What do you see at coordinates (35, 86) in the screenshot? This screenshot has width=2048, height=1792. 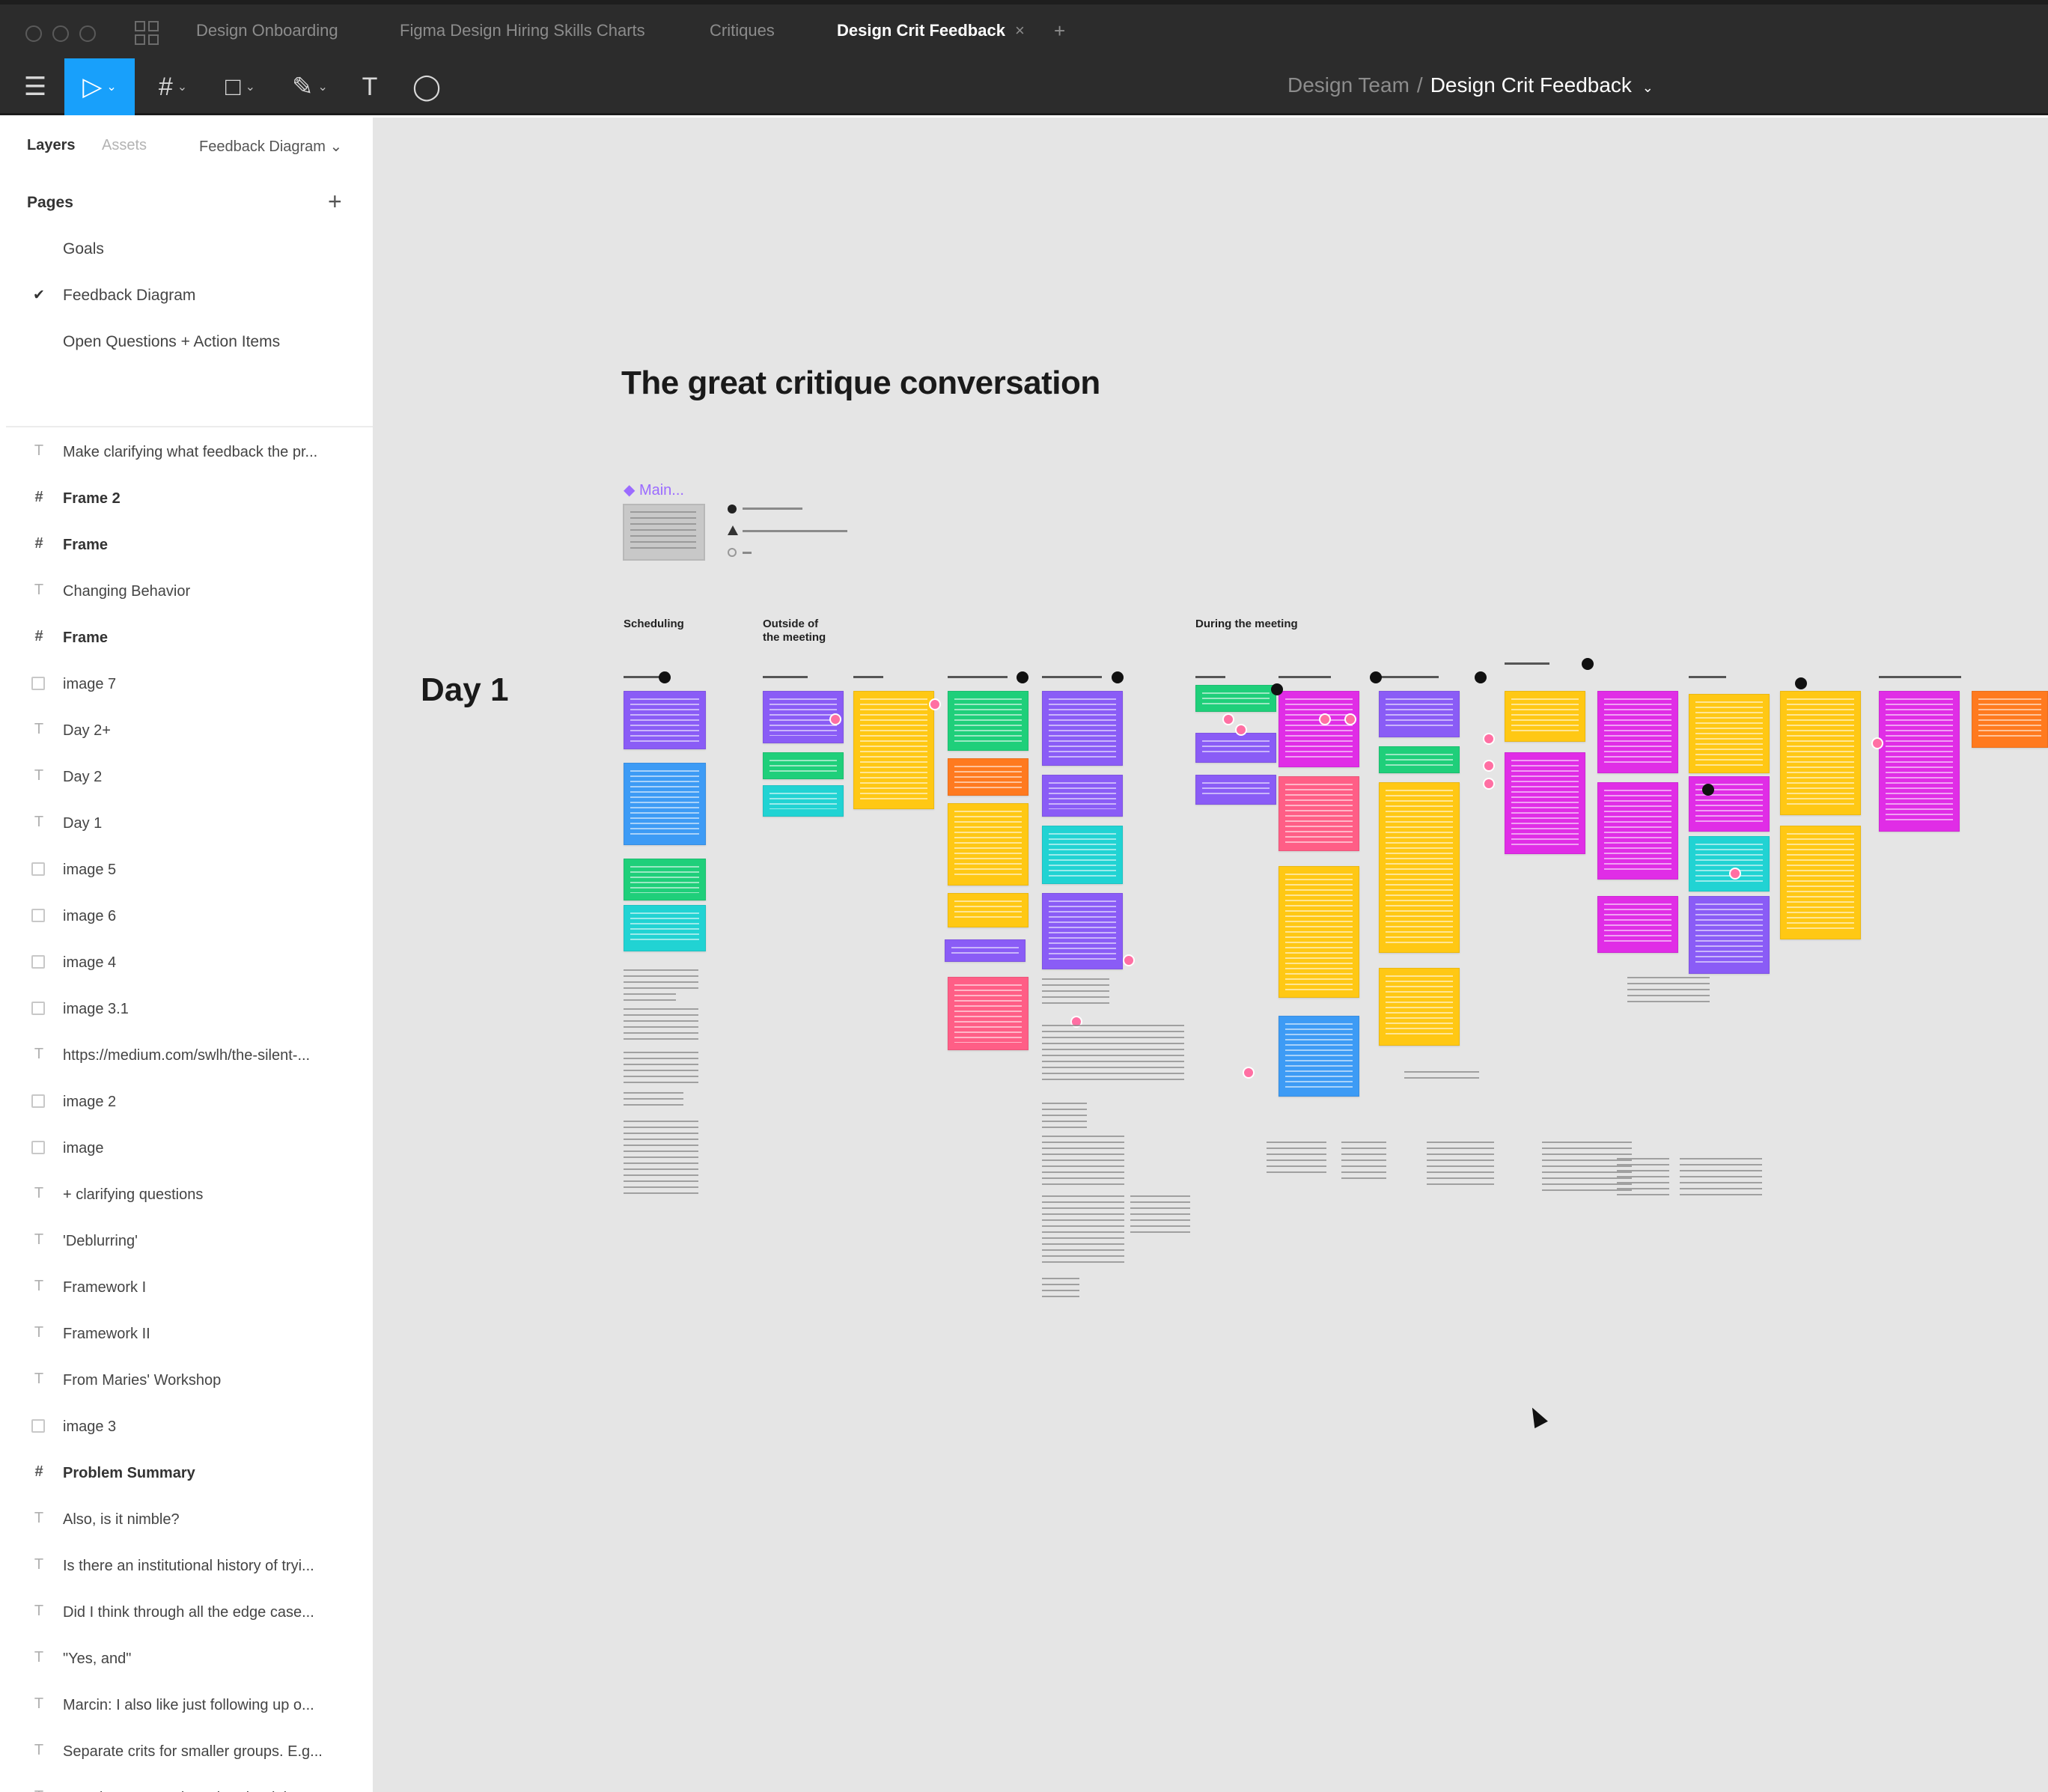 I see `main-menu-icon: ☰` at bounding box center [35, 86].